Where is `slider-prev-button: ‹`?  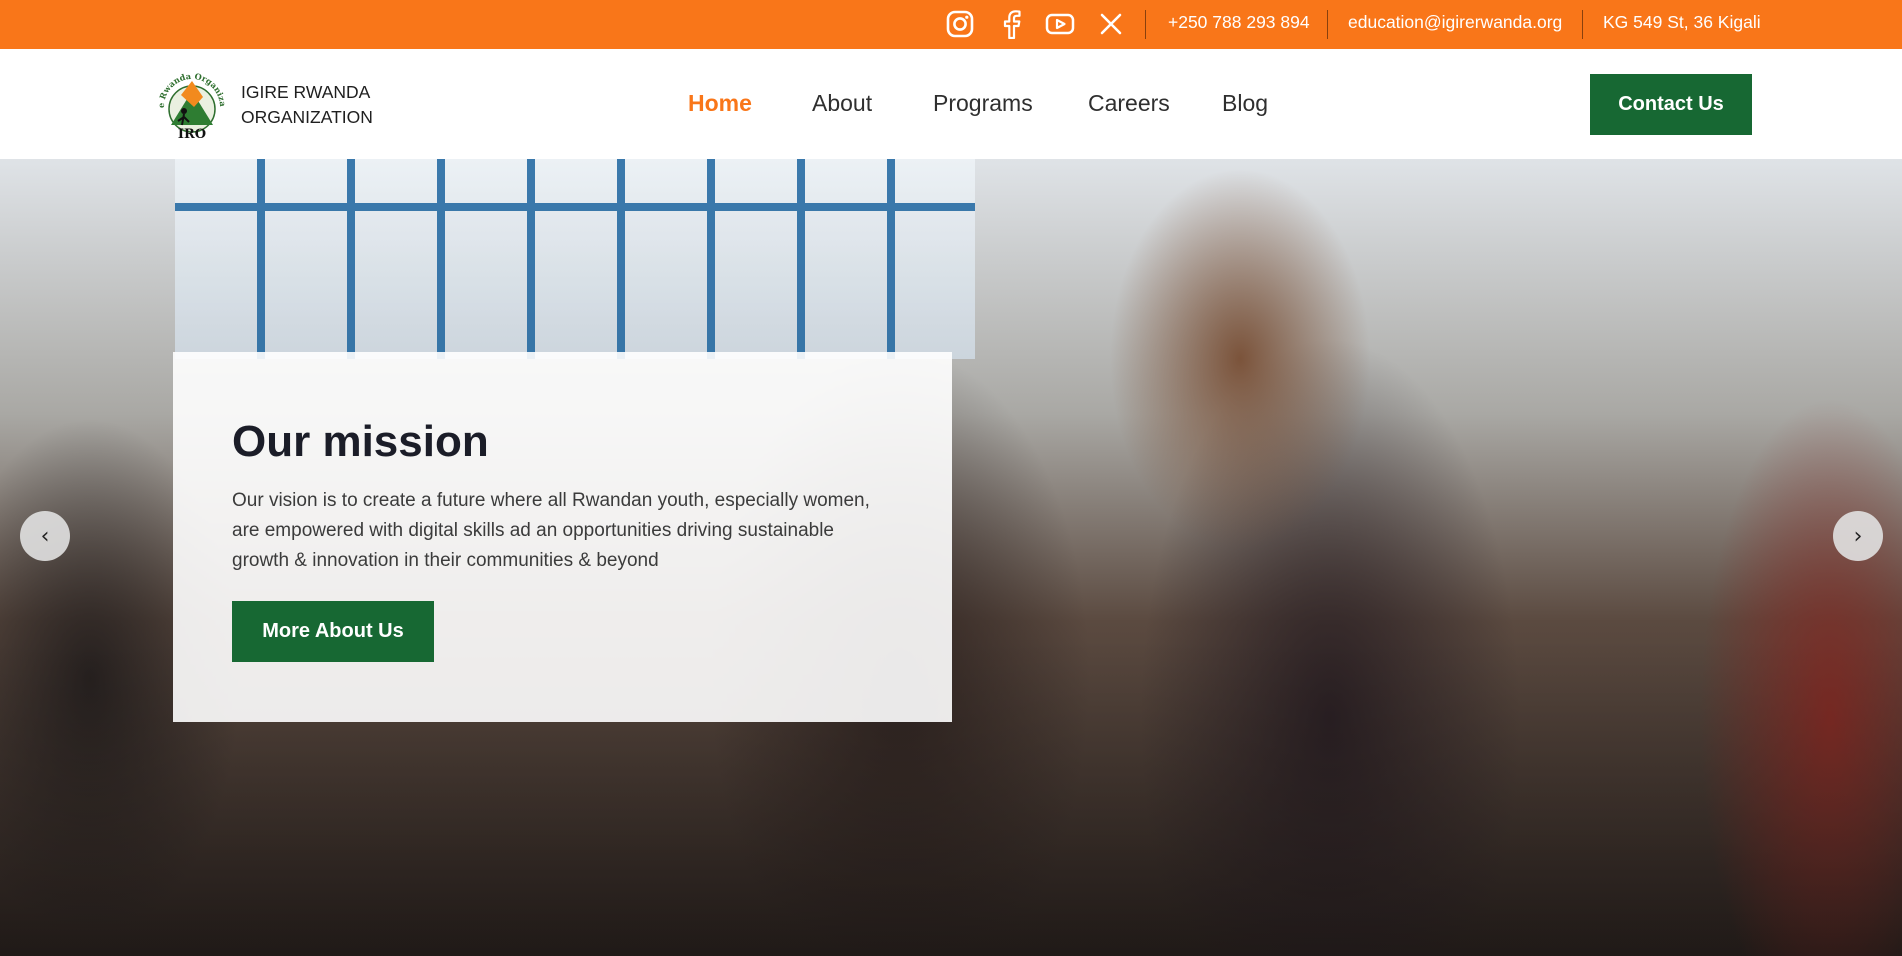
slider-prev-button: ‹ is located at coordinates (45, 536).